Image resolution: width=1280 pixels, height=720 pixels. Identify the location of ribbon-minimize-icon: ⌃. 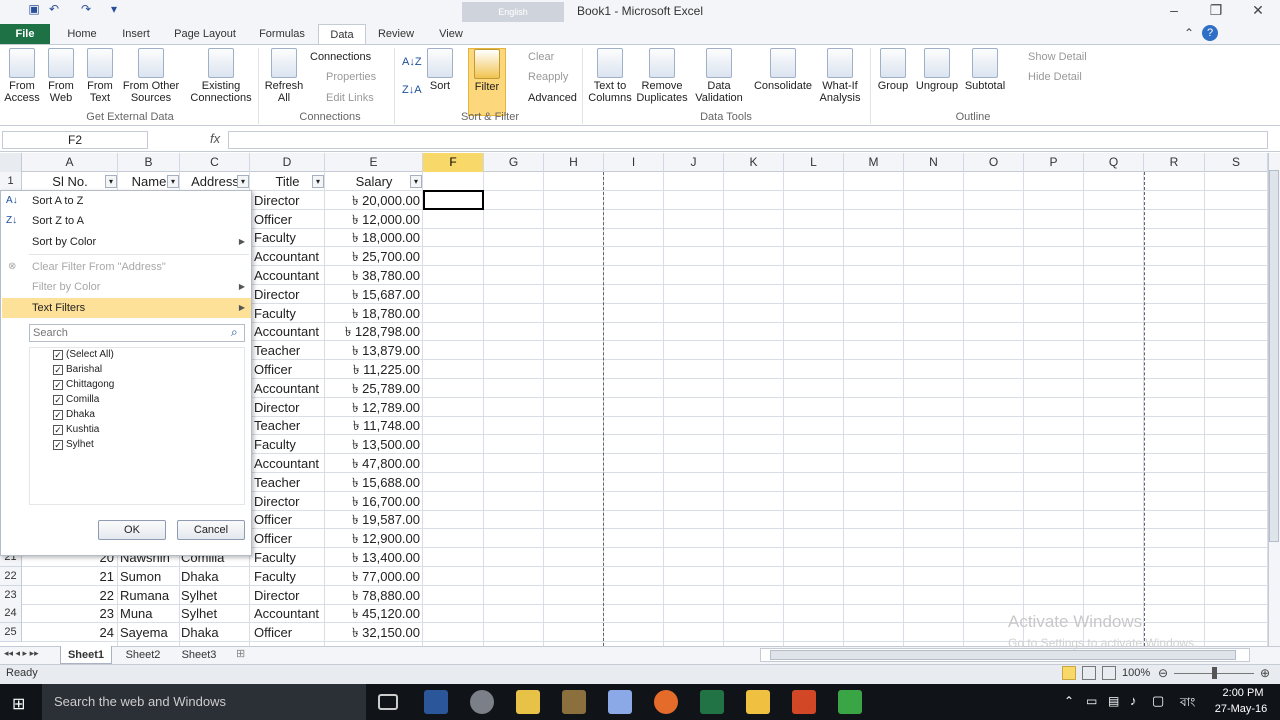
(1189, 33).